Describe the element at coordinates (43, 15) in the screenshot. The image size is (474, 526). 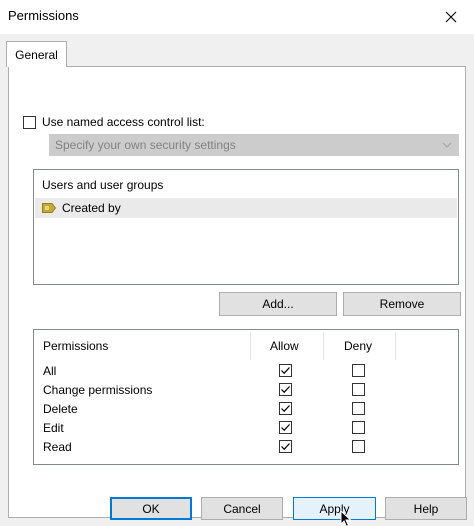
I see `window-title: Permissions` at that location.